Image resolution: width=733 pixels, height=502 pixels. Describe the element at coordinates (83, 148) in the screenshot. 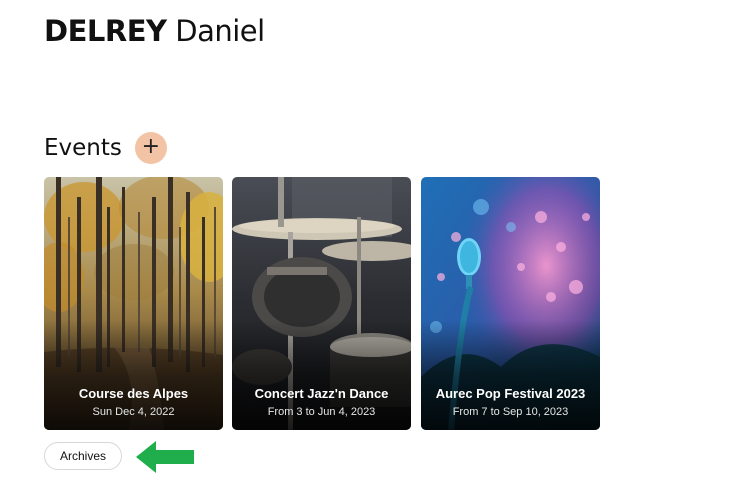

I see `events-title: Events` at that location.